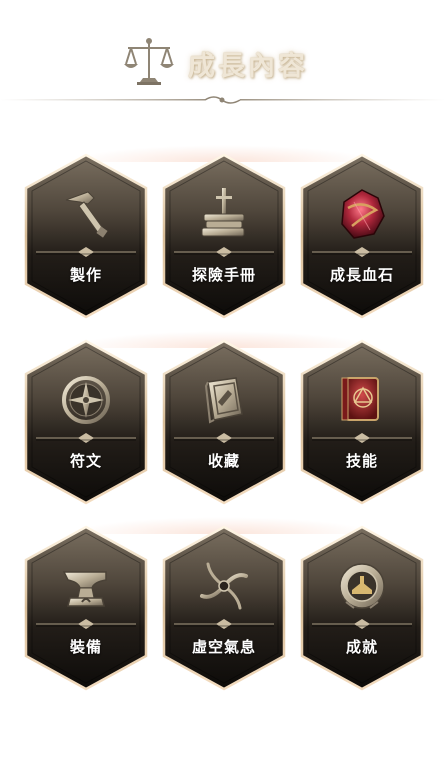 This screenshot has width=445, height=758. Describe the element at coordinates (363, 214) in the screenshot. I see `bloodstone-icon` at that location.